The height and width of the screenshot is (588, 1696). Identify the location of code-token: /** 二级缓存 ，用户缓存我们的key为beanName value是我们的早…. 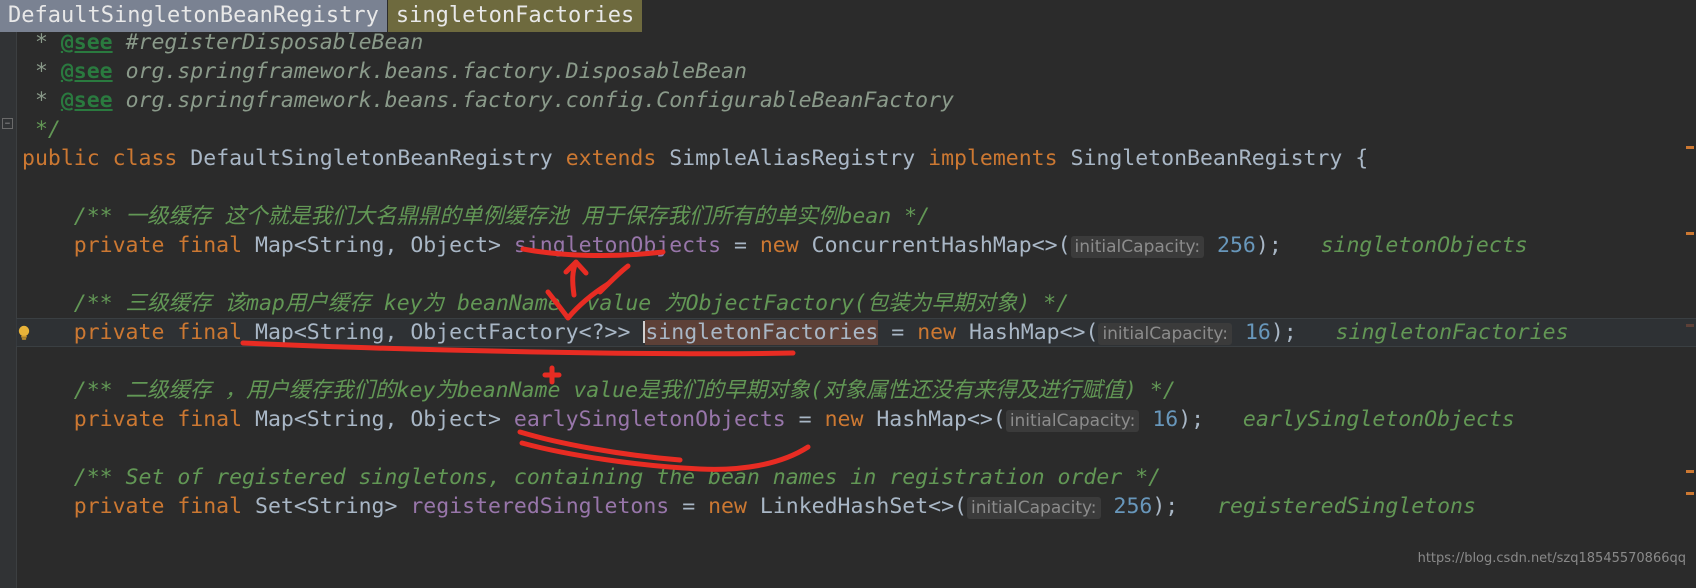
(599, 390).